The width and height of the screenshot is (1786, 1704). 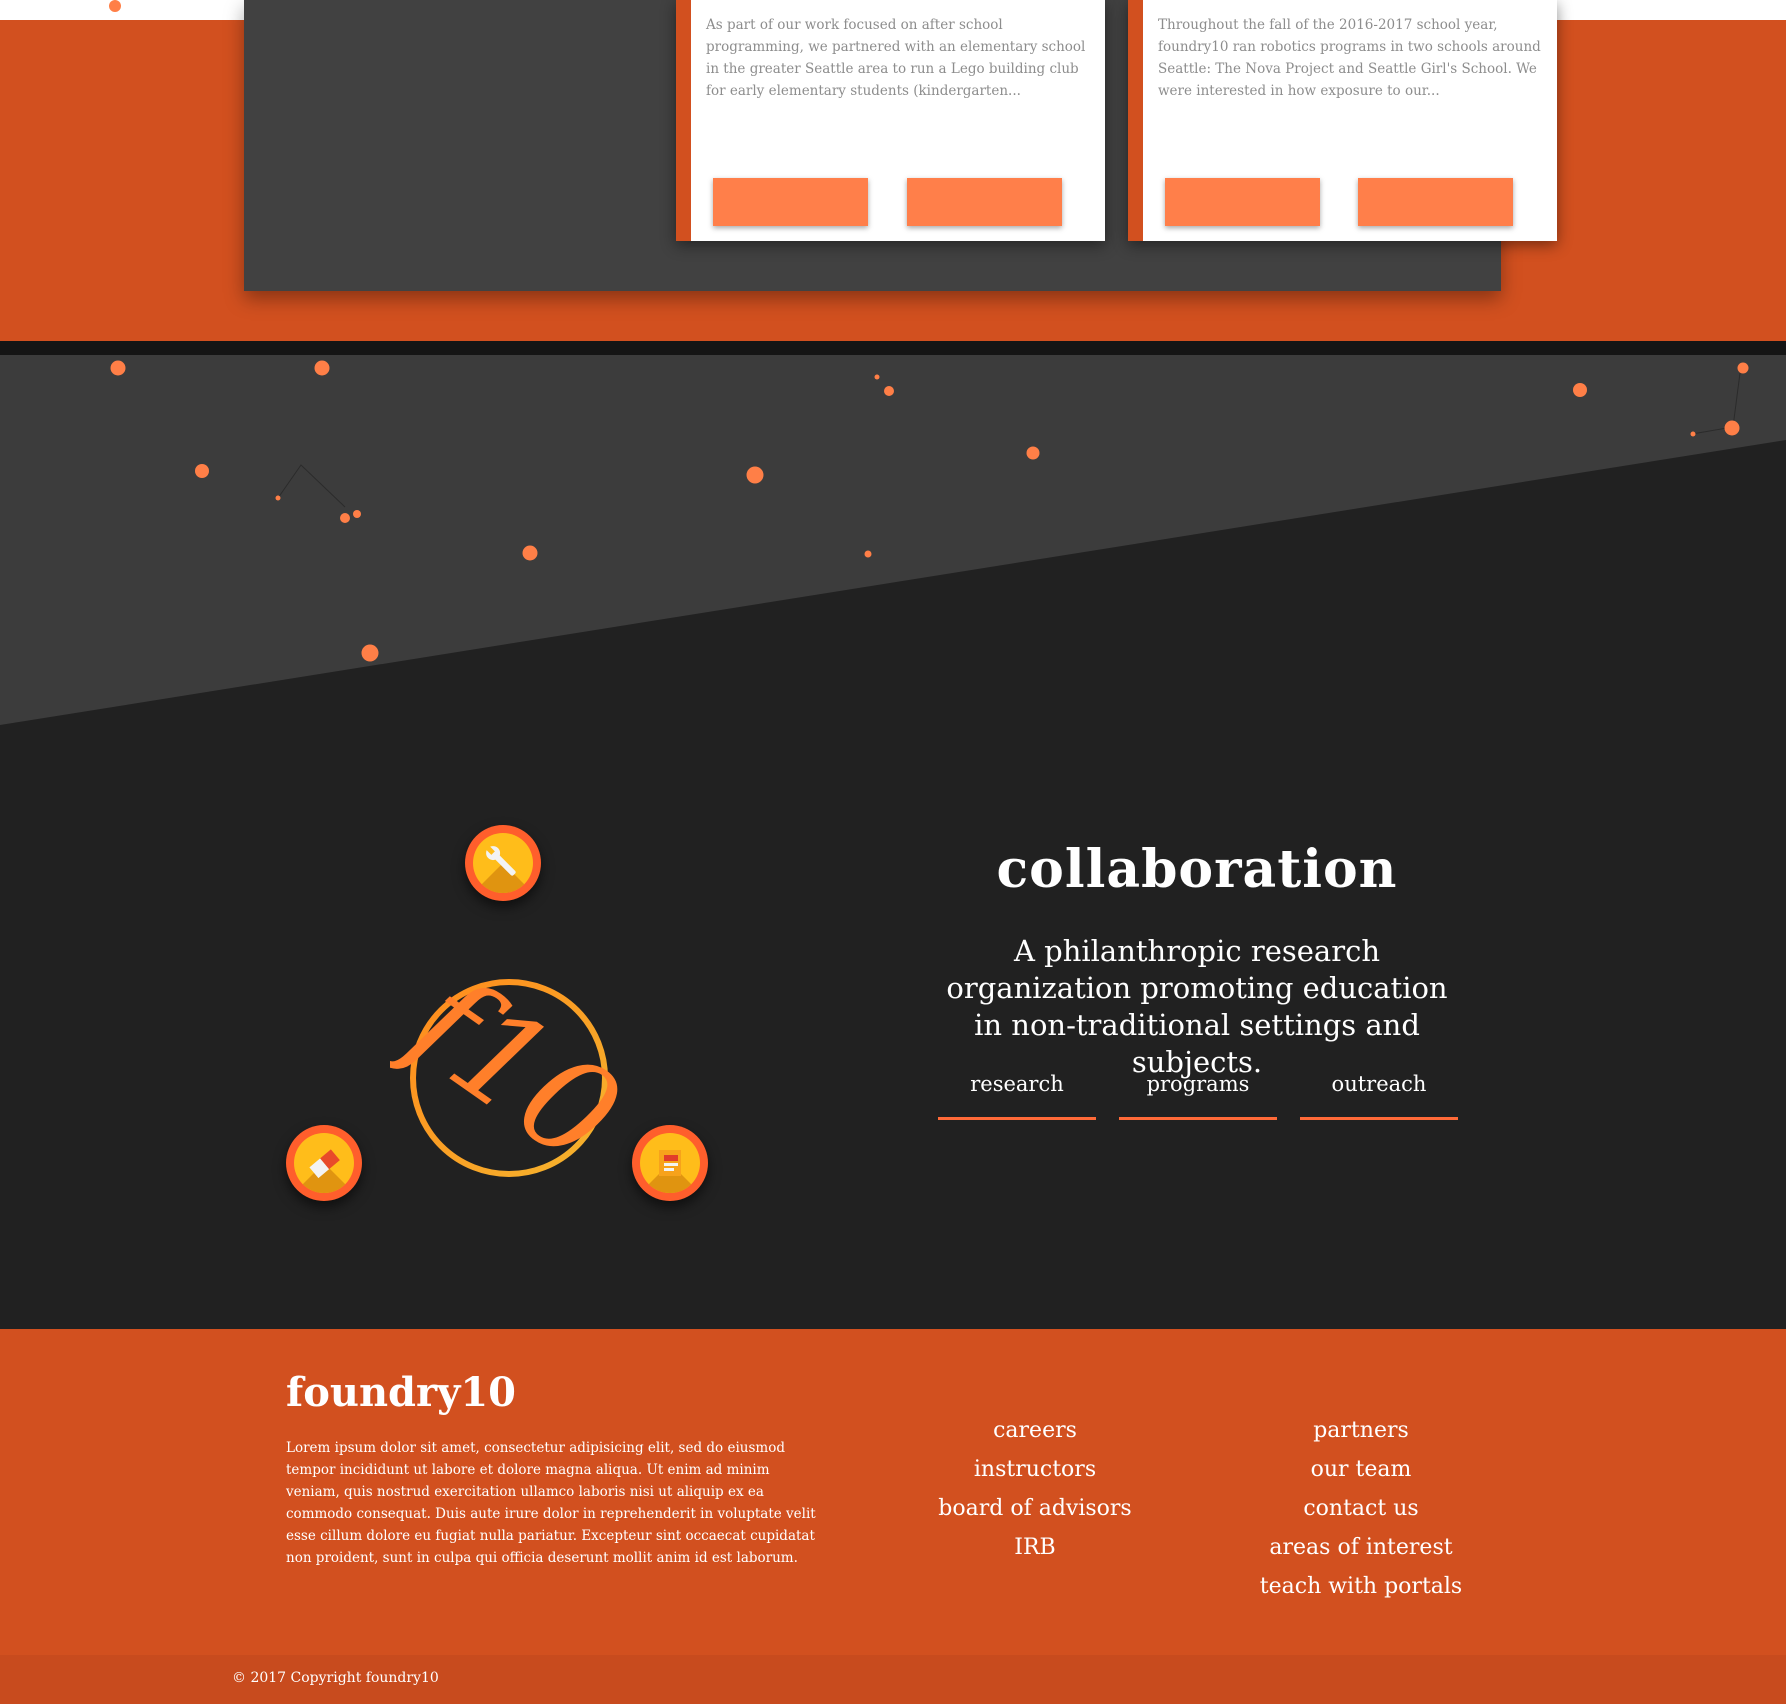 I want to click on f10-logo: f10, so click(x=512, y=1068).